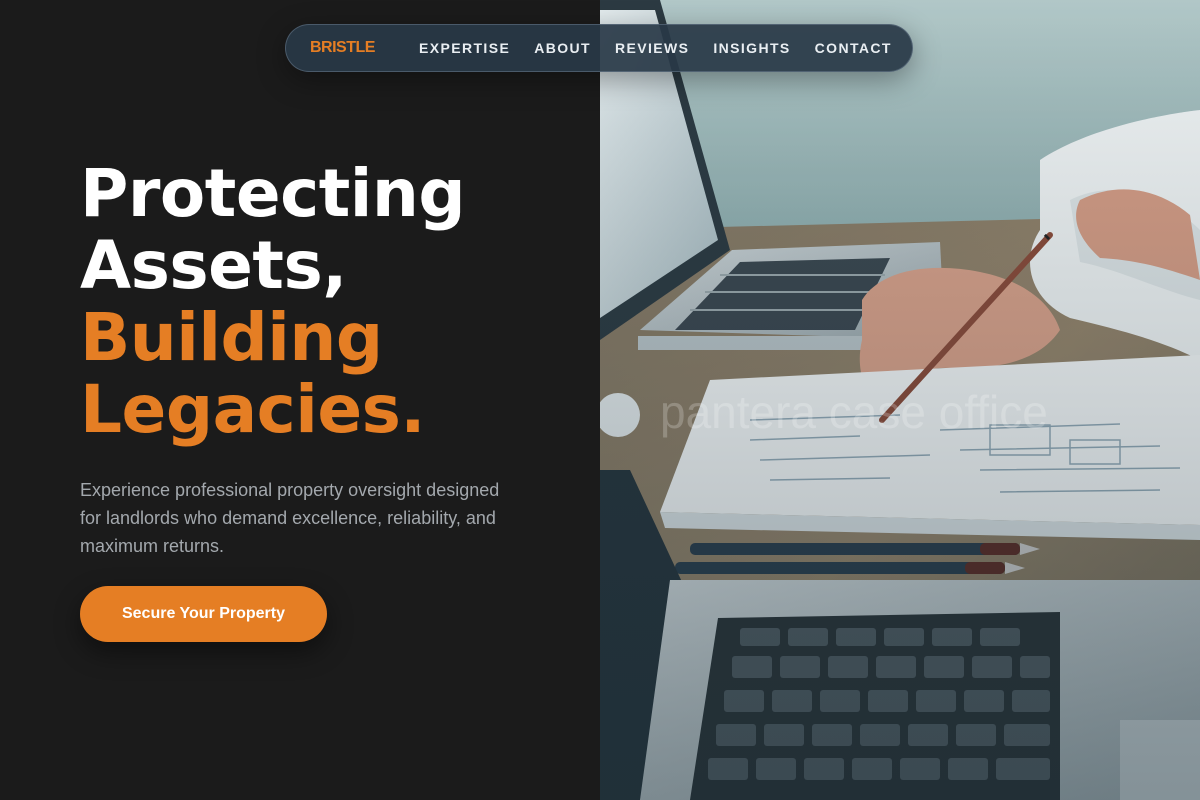 The image size is (1200, 800). Describe the element at coordinates (231, 337) in the screenshot. I see `headline-line-3: Building` at that location.